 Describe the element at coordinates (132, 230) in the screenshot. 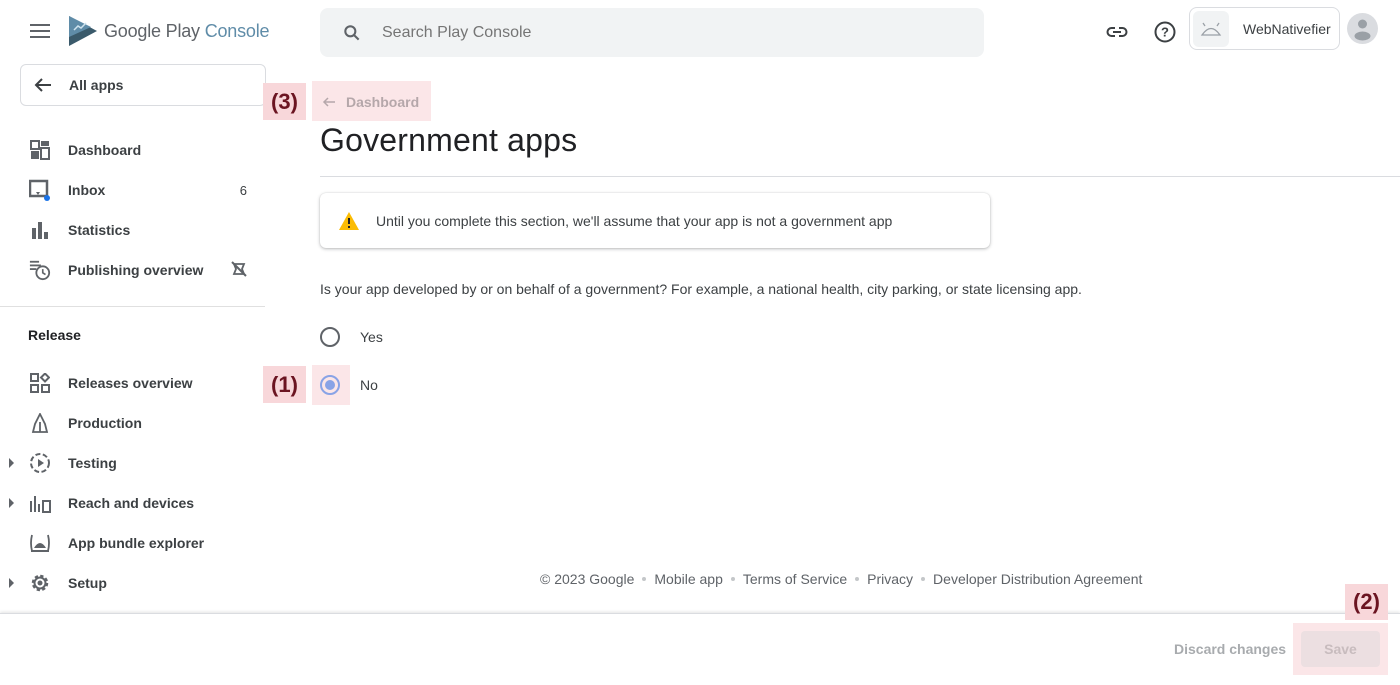

I see `sidebar-item-statistics: Statistics` at that location.